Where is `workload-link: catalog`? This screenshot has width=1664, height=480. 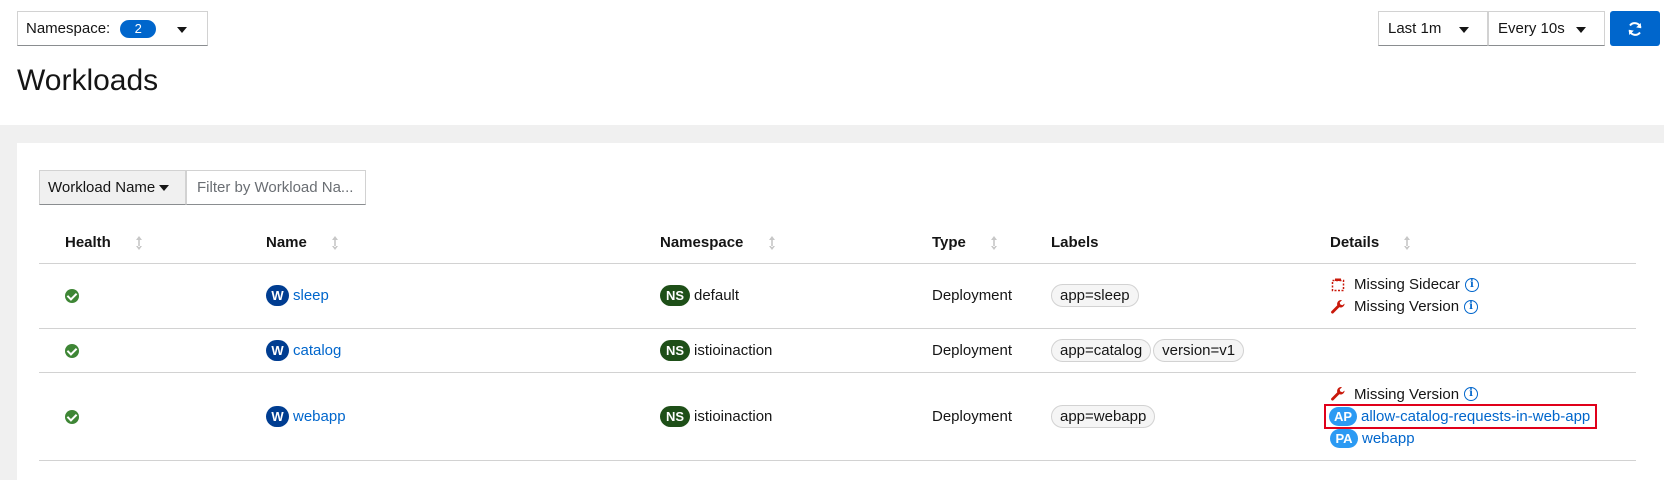 workload-link: catalog is located at coordinates (317, 350).